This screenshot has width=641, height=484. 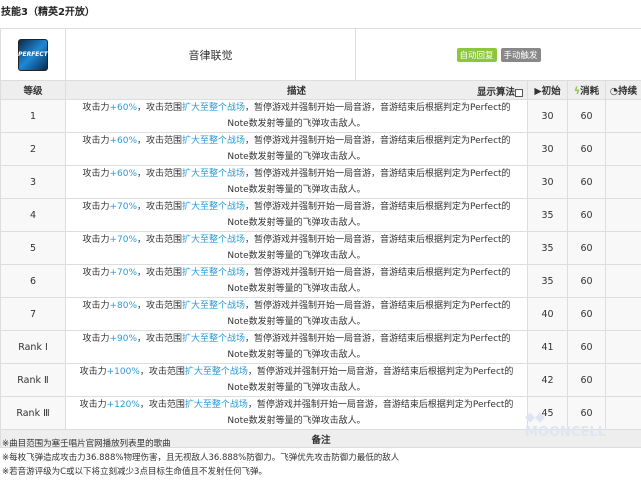 What do you see at coordinates (33, 248) in the screenshot?
I see `level-cell: 5` at bounding box center [33, 248].